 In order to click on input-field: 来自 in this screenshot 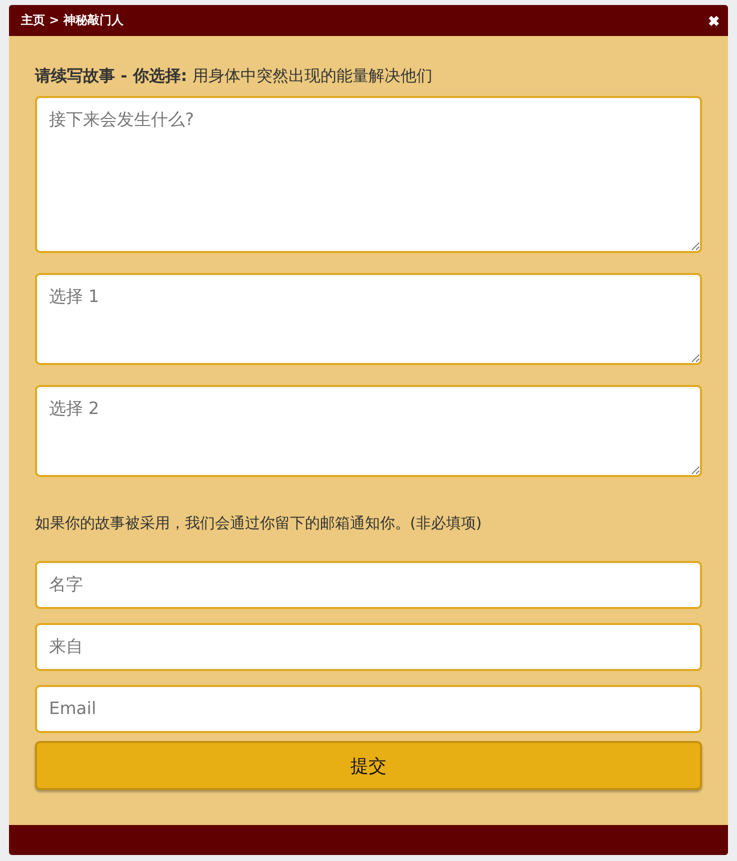, I will do `click(368, 647)`.